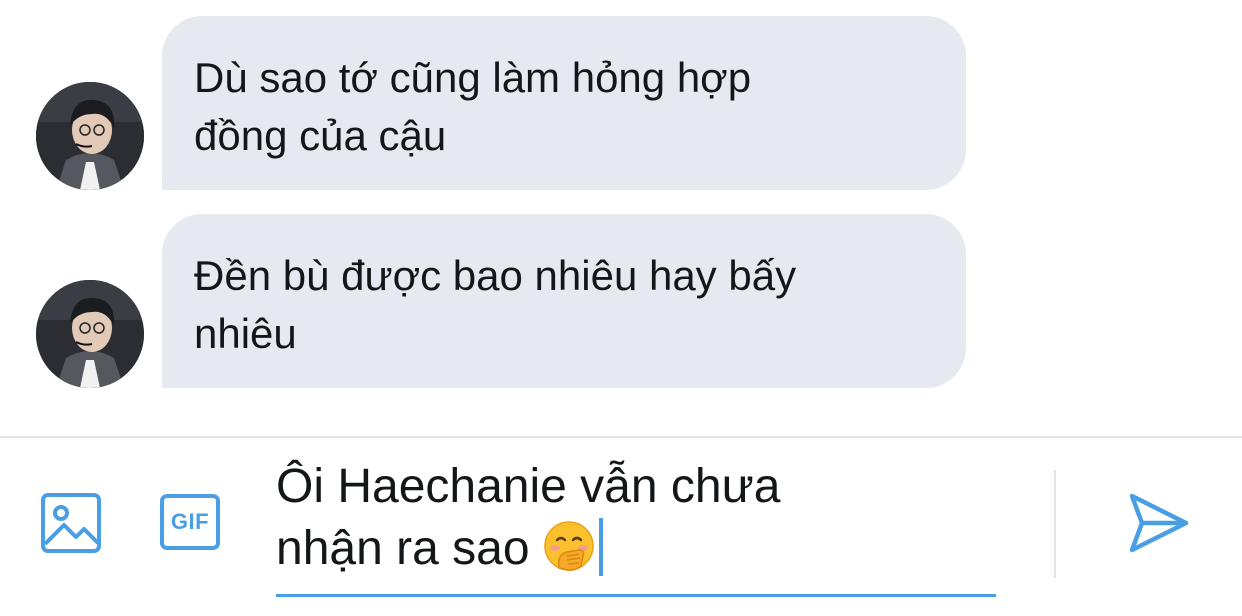  What do you see at coordinates (403, 548) in the screenshot?
I see `draft-text: nhận ra sao` at bounding box center [403, 548].